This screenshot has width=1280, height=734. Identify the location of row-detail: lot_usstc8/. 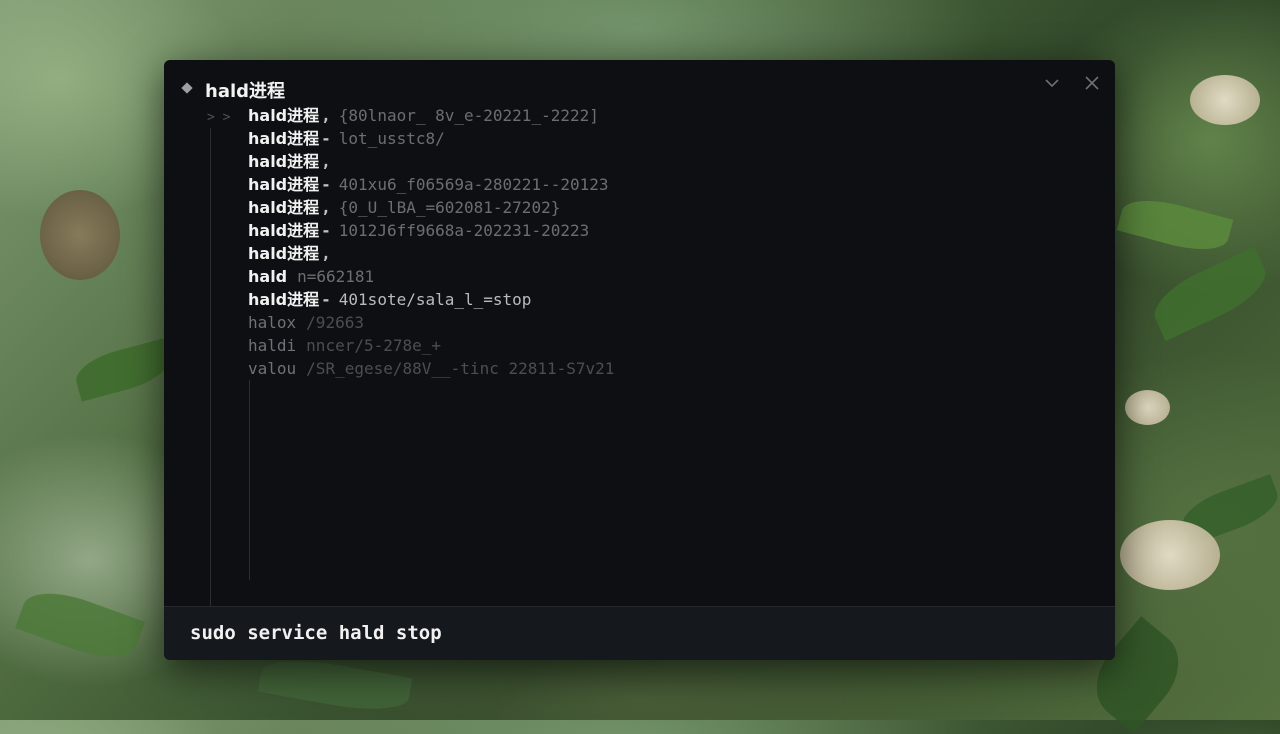
(391, 138).